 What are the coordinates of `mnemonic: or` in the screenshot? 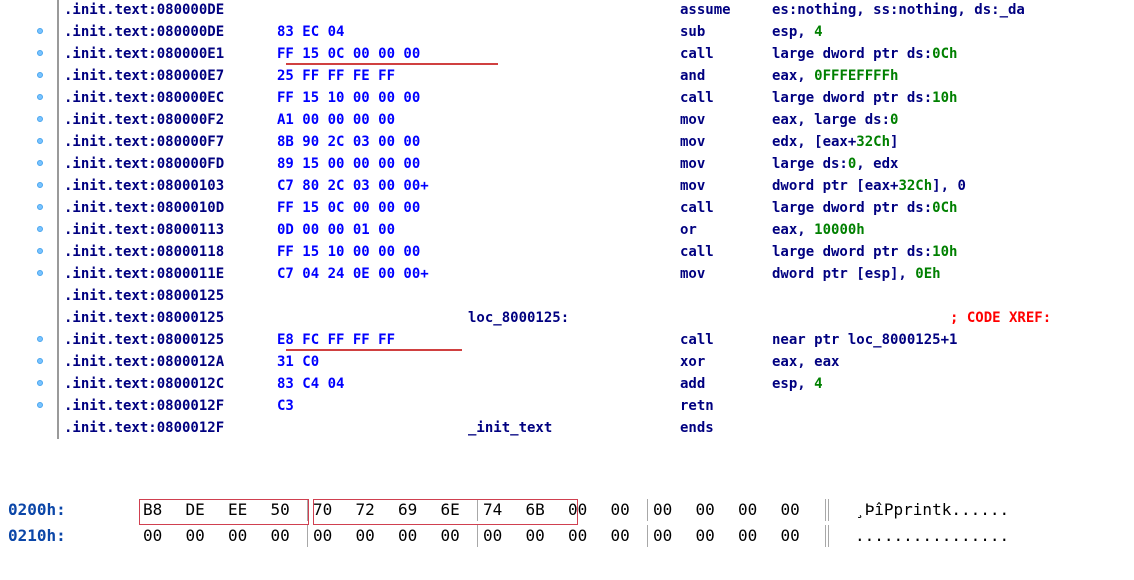 It's located at (688, 230).